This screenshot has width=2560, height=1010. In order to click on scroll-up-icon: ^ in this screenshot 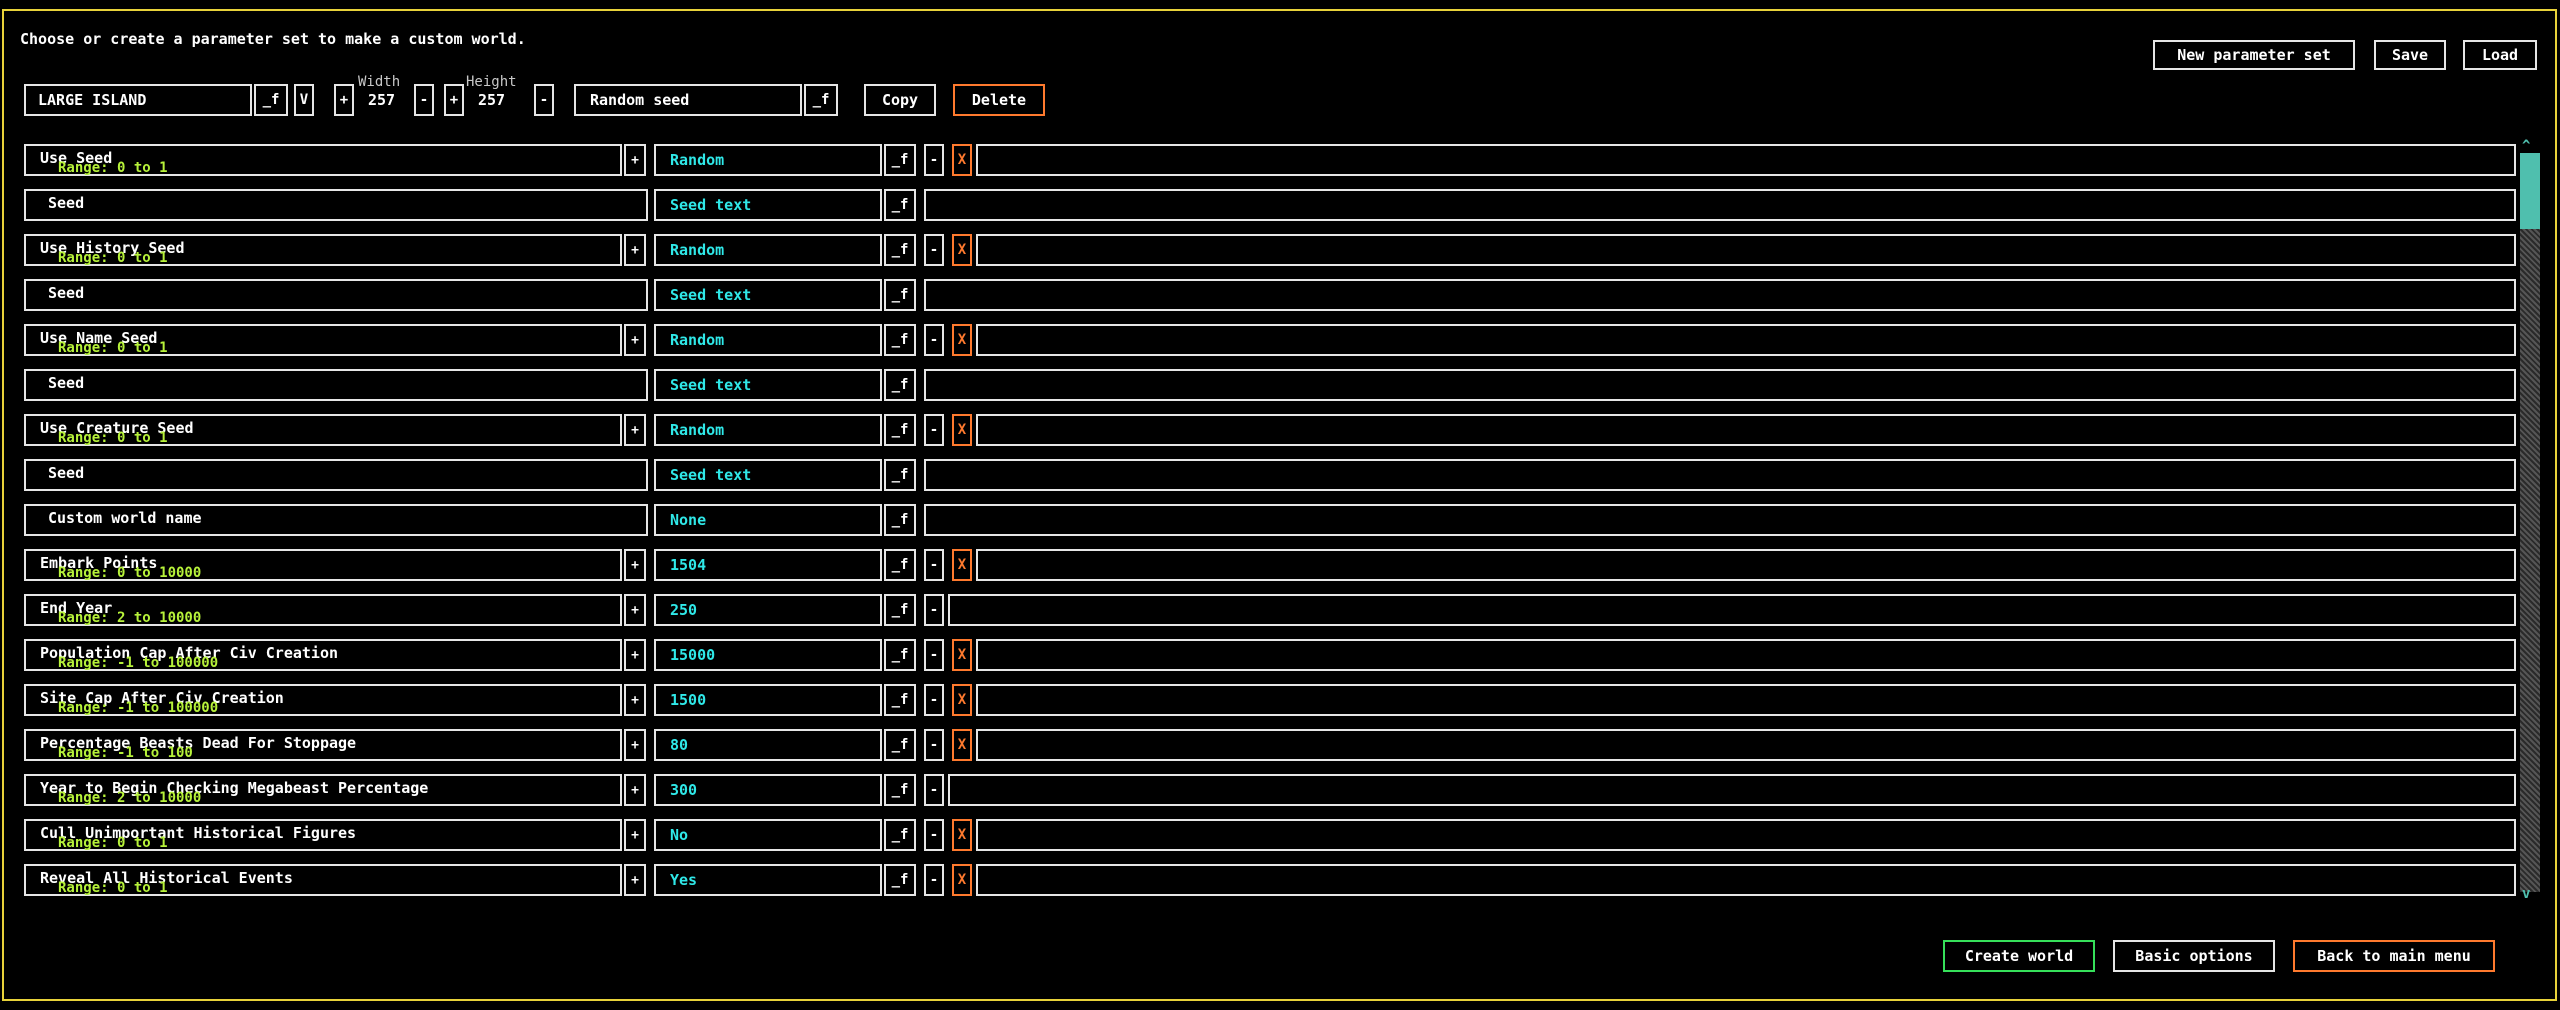, I will do `click(2526, 146)`.